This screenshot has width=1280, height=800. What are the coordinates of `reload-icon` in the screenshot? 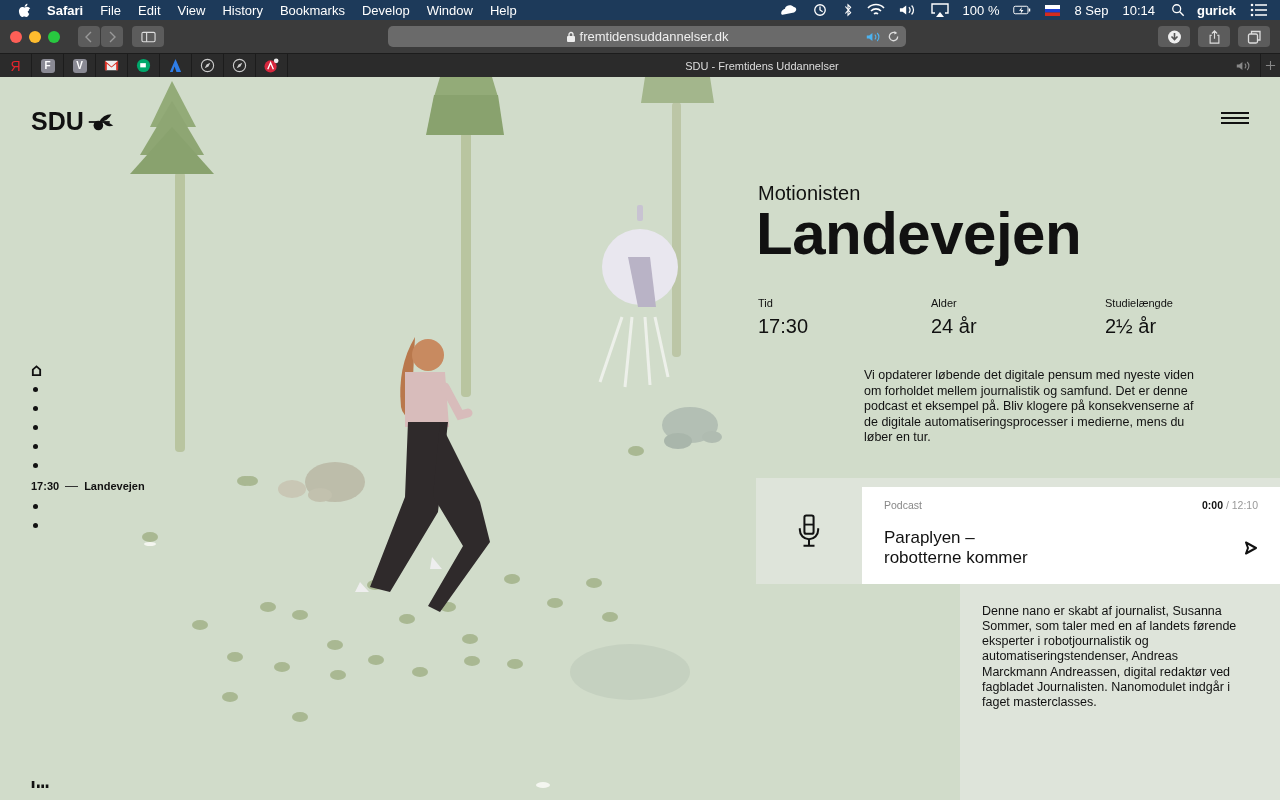 It's located at (893, 36).